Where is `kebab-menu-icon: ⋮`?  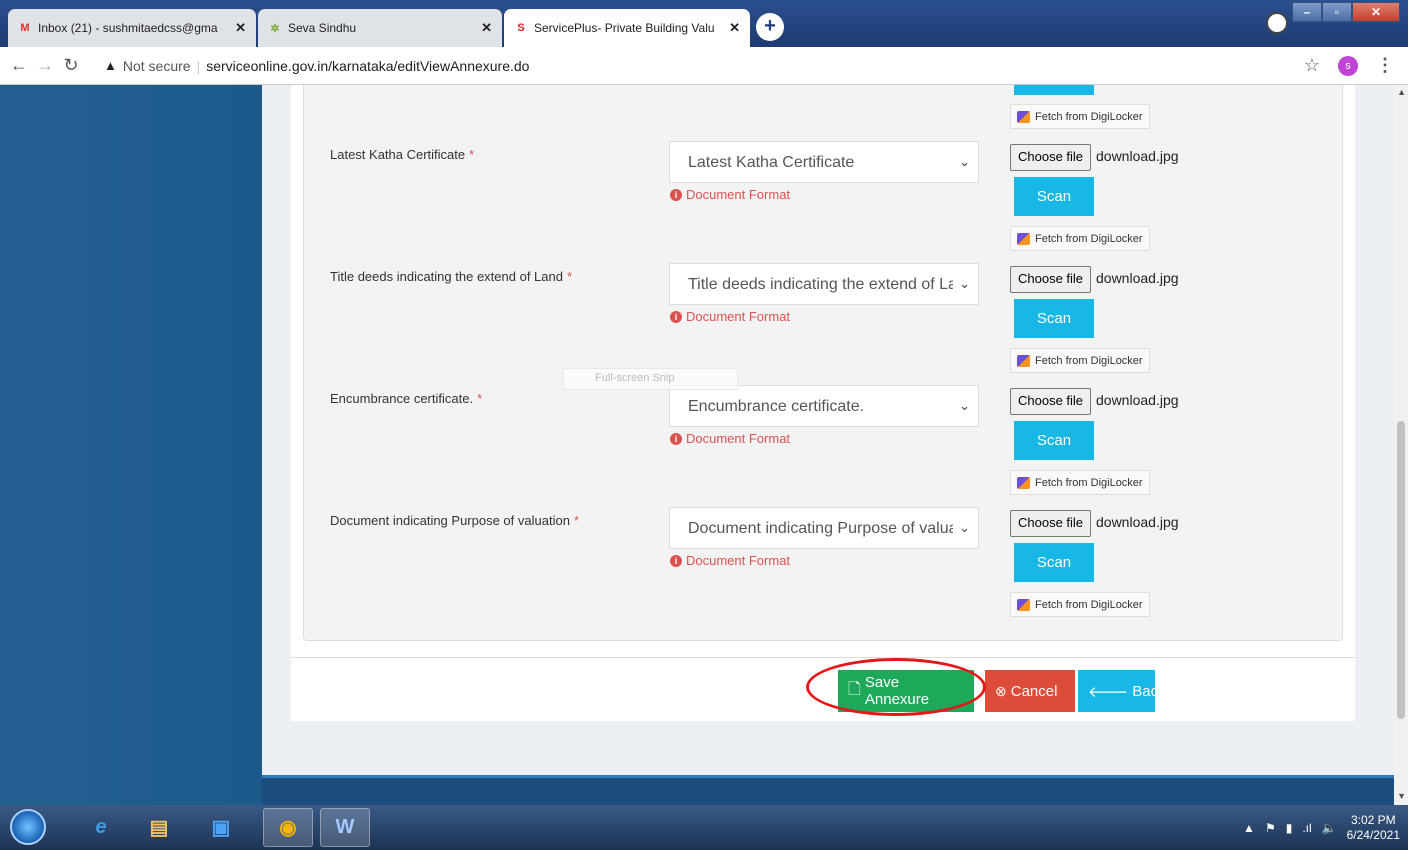 kebab-menu-icon: ⋮ is located at coordinates (1385, 65).